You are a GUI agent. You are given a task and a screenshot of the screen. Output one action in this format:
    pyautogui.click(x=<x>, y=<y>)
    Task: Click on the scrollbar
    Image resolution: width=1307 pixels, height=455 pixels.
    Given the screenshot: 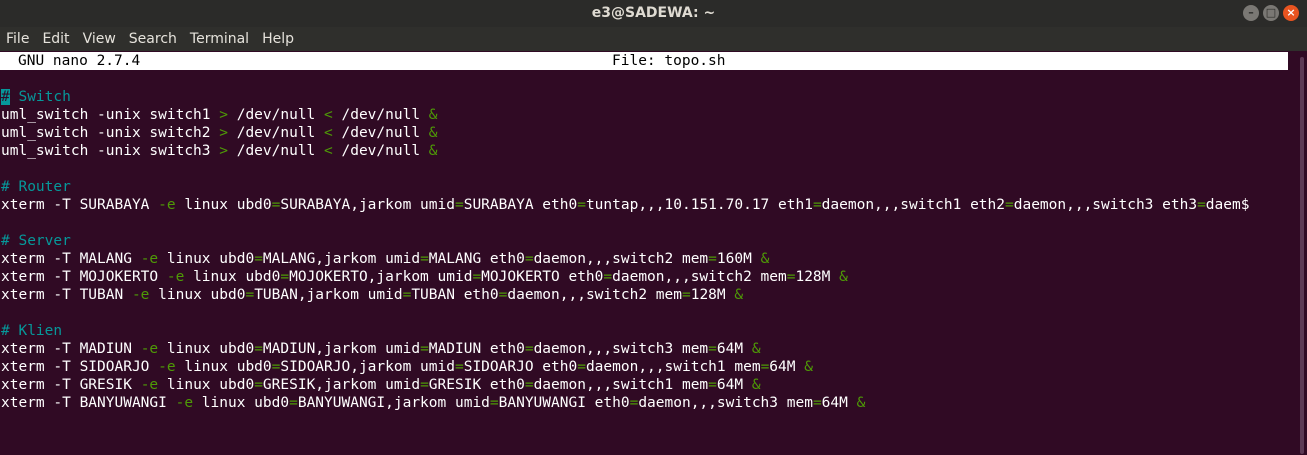 What is the action you would take?
    pyautogui.click(x=1301, y=253)
    